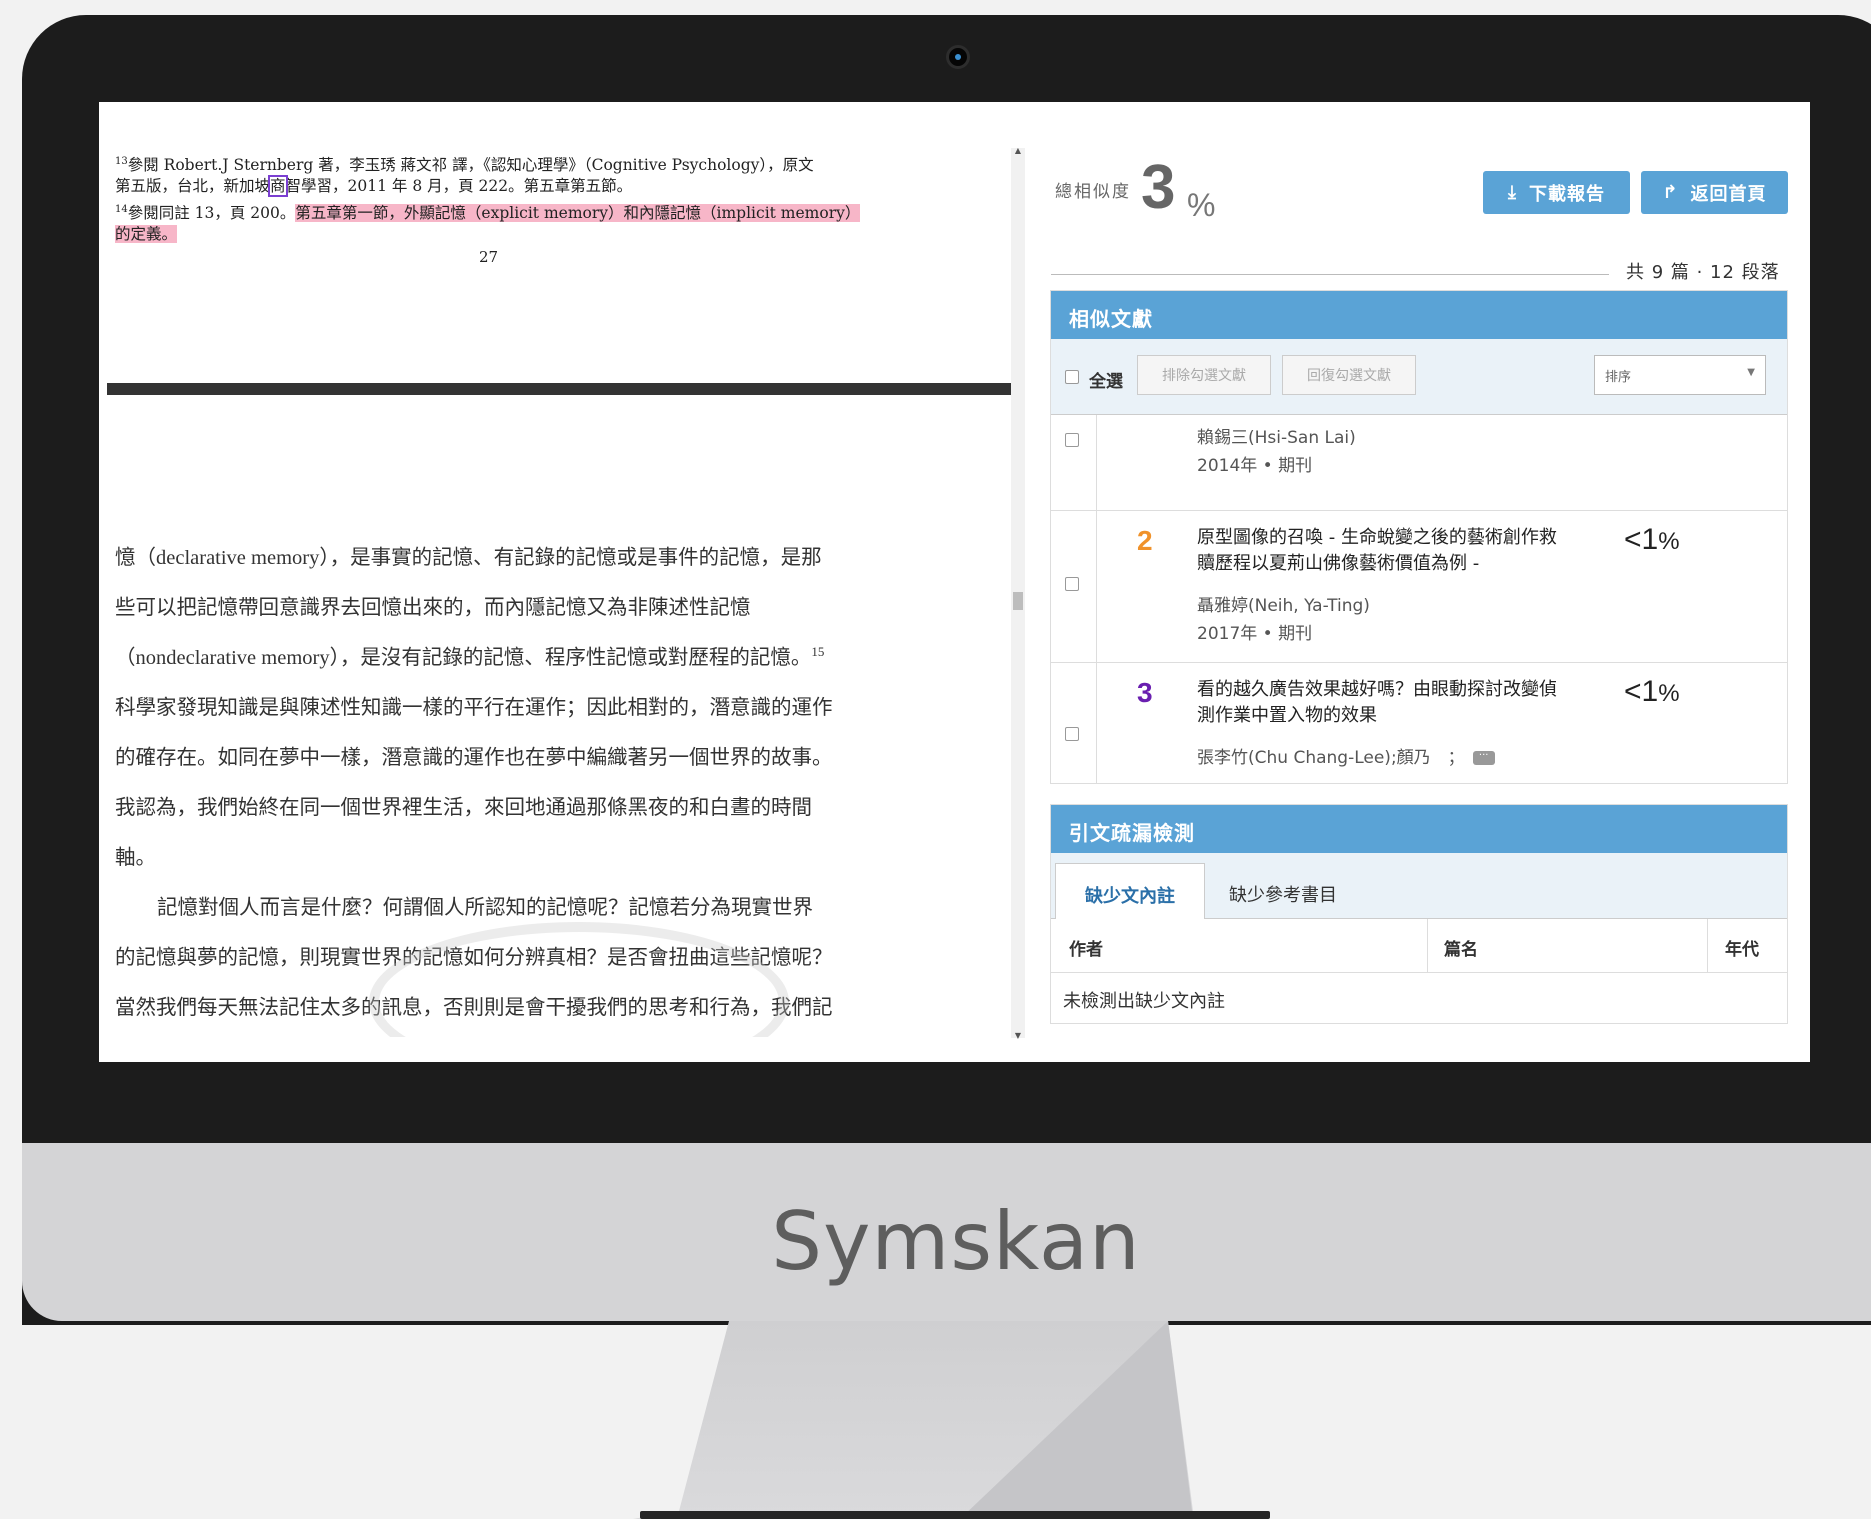  I want to click on col-author: 作者, so click(1086, 950).